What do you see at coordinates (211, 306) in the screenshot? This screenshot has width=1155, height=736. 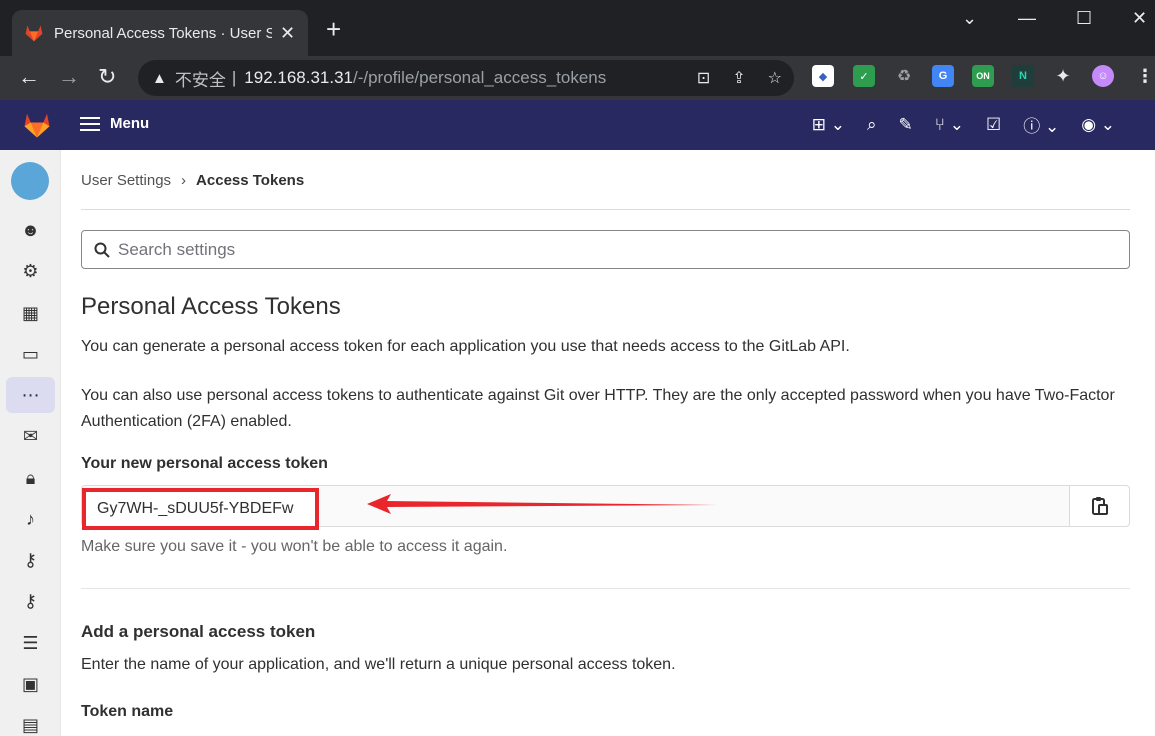 I see `page-title: Personal Access Tokens` at bounding box center [211, 306].